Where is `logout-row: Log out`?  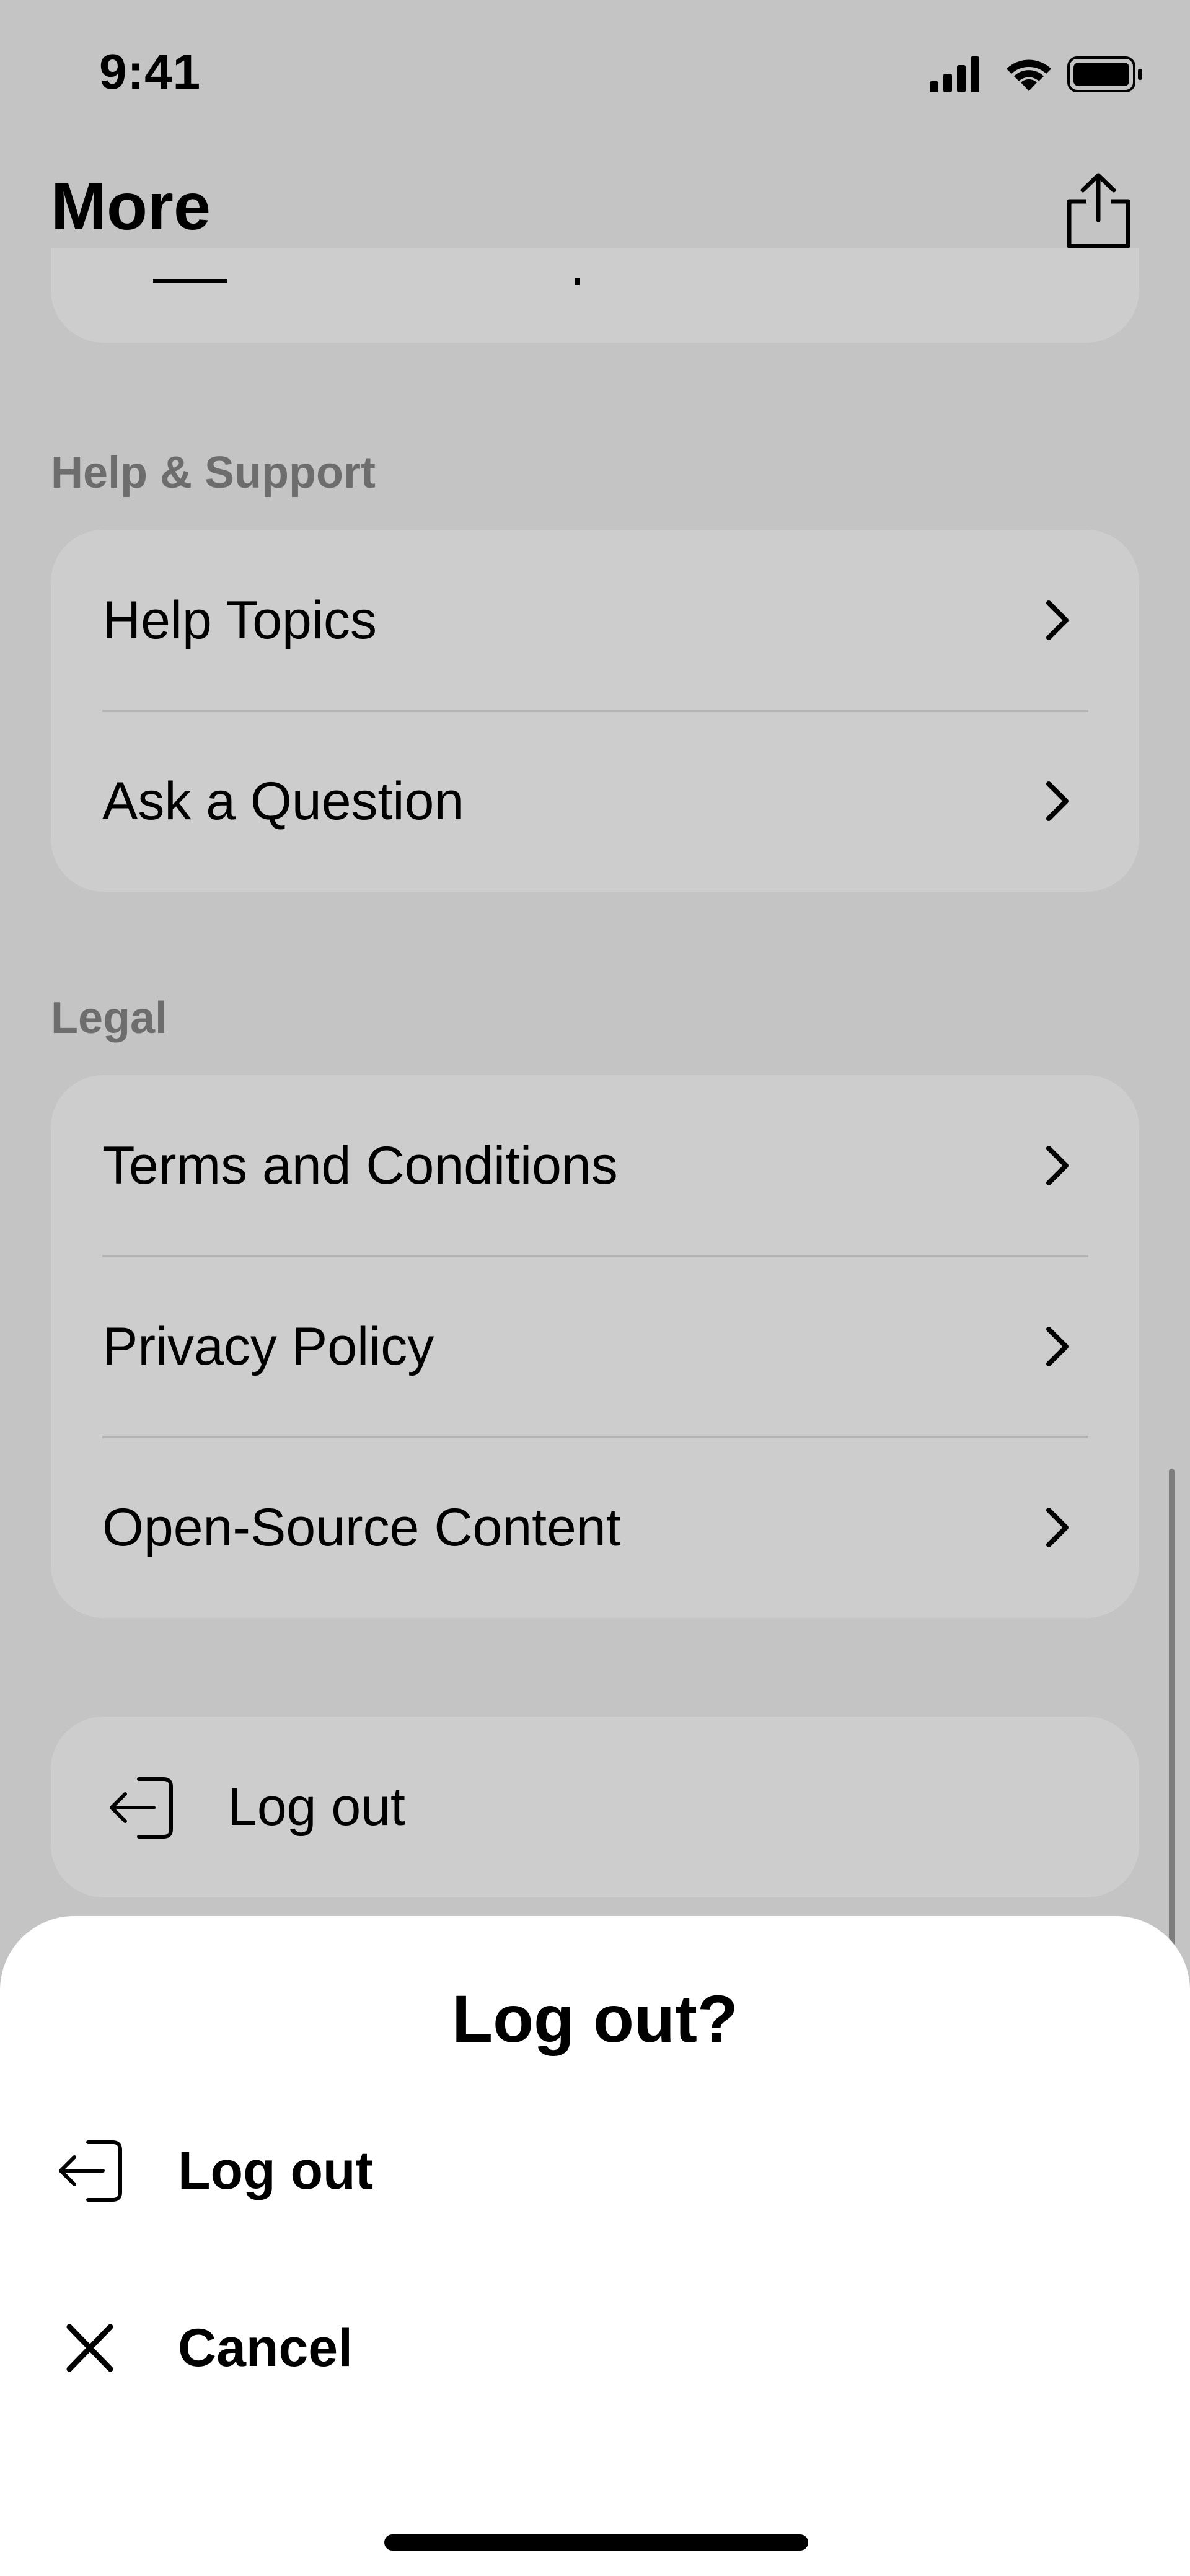
logout-row: Log out is located at coordinates (595, 1807).